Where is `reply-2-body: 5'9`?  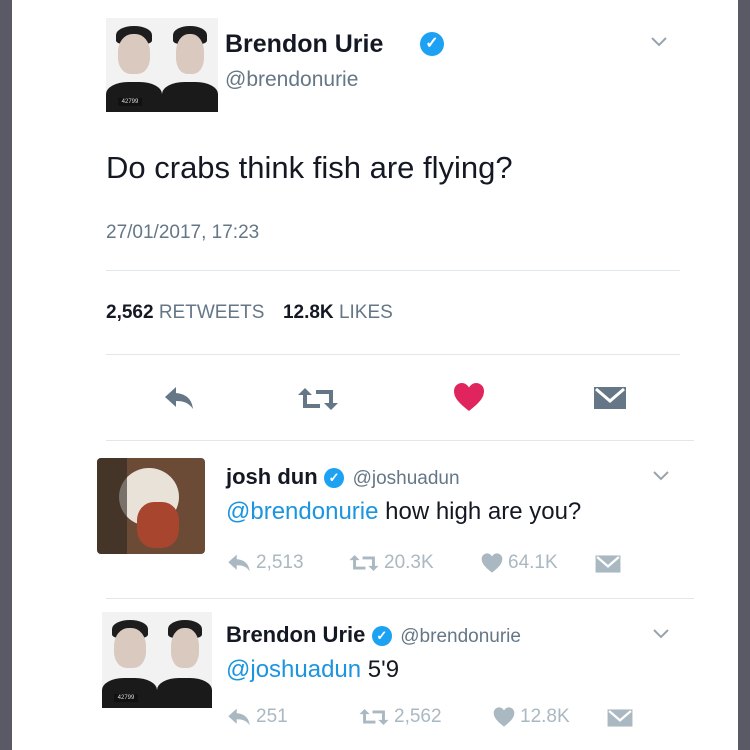
reply-2-body: 5'9 is located at coordinates (380, 669).